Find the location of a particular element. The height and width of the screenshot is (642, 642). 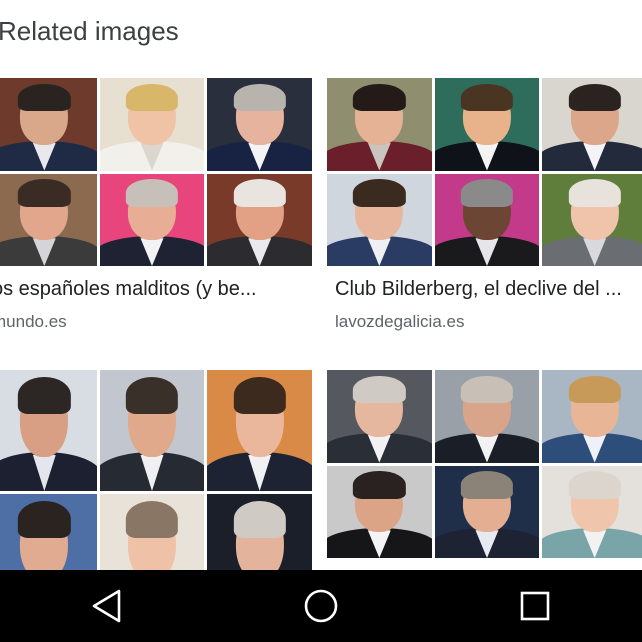

recents-button is located at coordinates (535, 606).